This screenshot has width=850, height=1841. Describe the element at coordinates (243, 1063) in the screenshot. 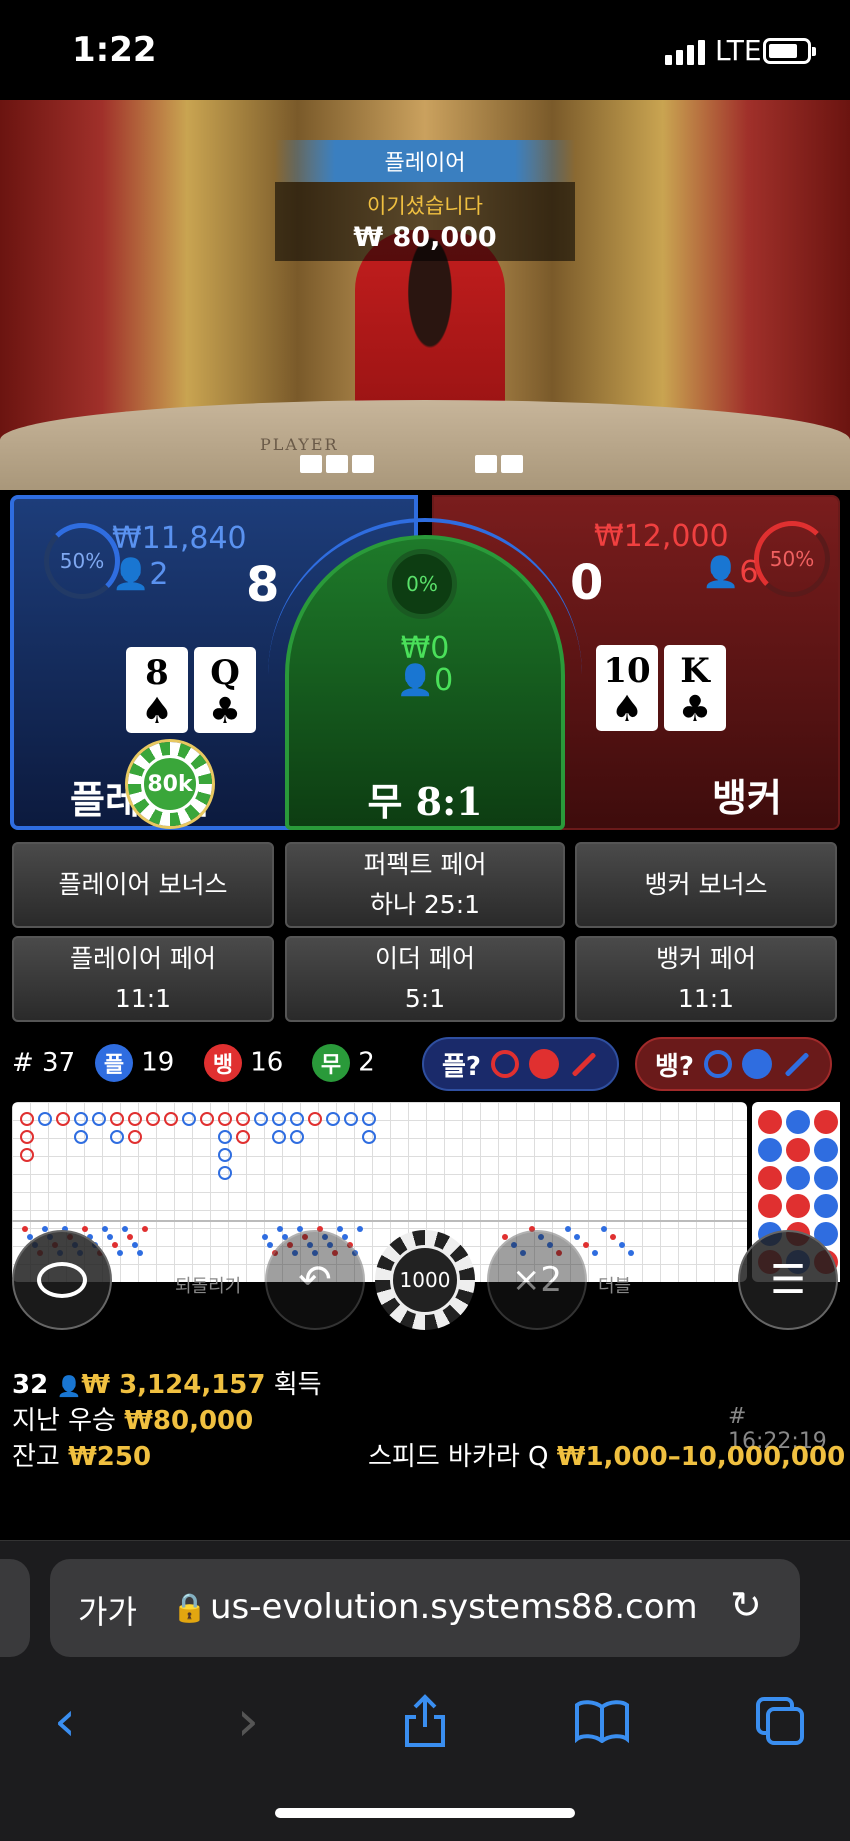

I see `banker-win-stat: 뱅 16` at that location.